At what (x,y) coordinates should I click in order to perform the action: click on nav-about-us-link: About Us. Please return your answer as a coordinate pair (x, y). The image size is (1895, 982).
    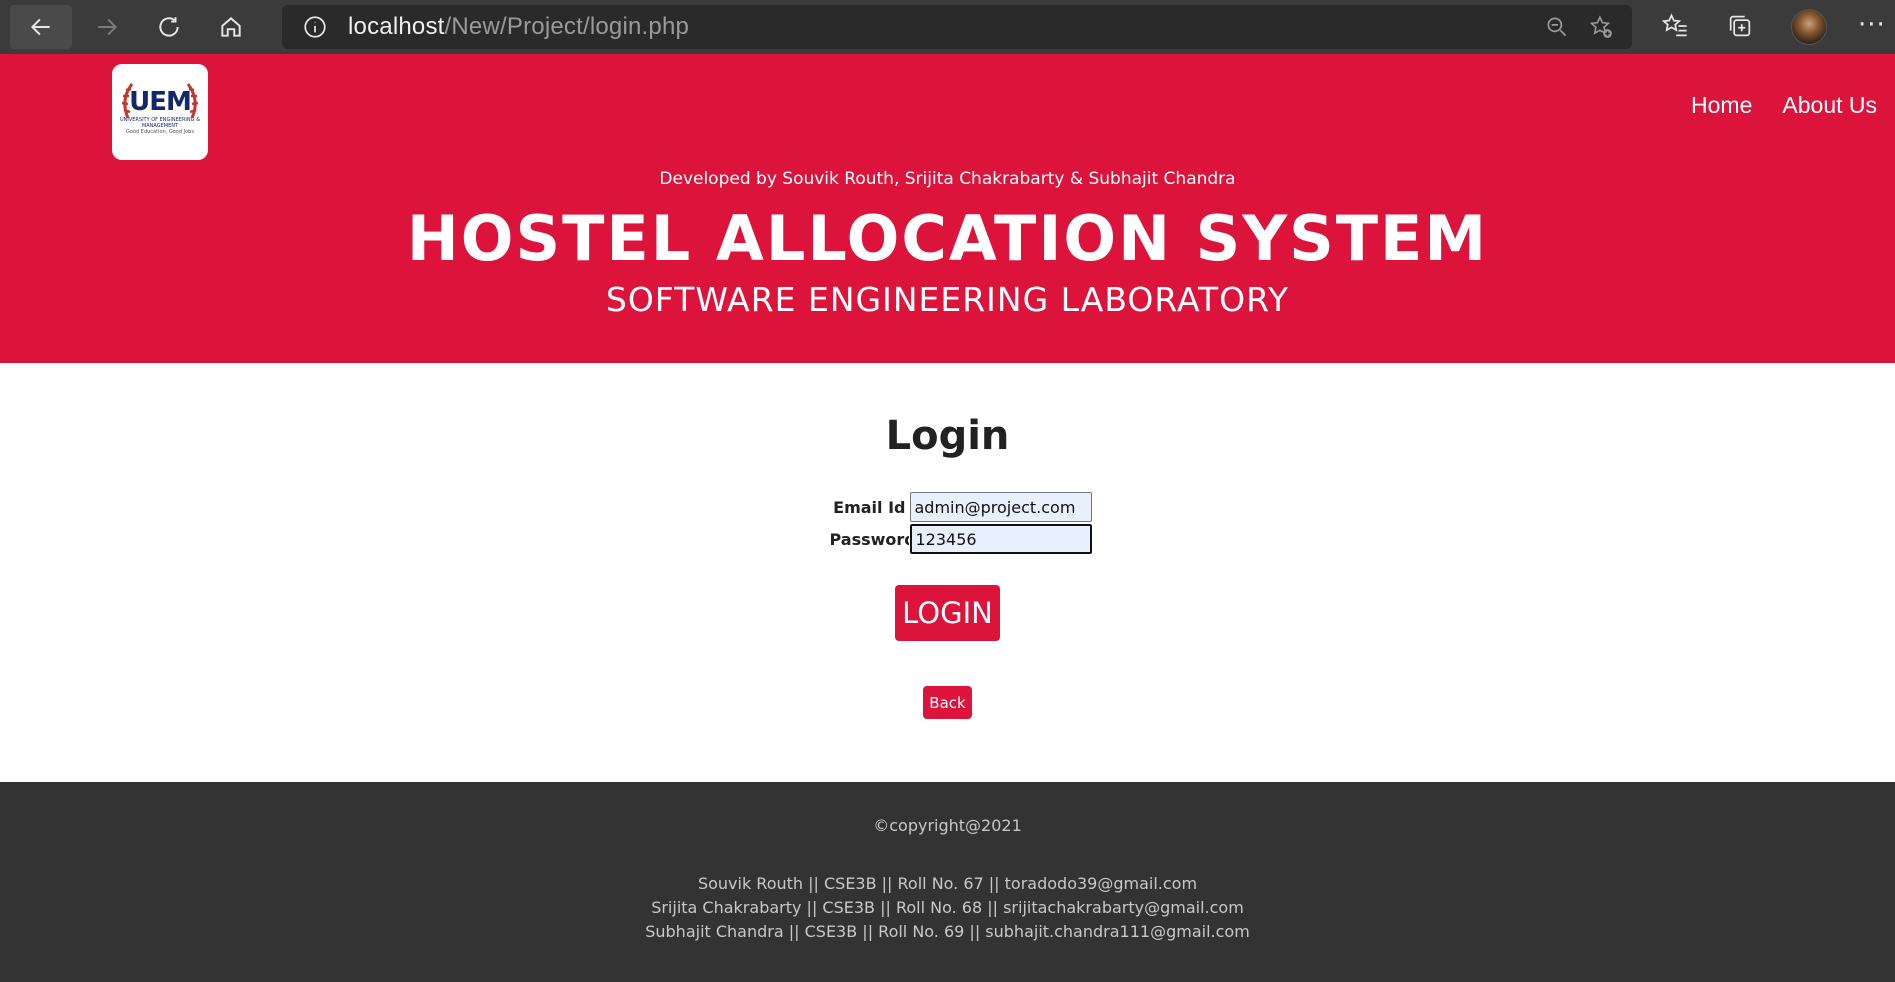
    Looking at the image, I should click on (1829, 105).